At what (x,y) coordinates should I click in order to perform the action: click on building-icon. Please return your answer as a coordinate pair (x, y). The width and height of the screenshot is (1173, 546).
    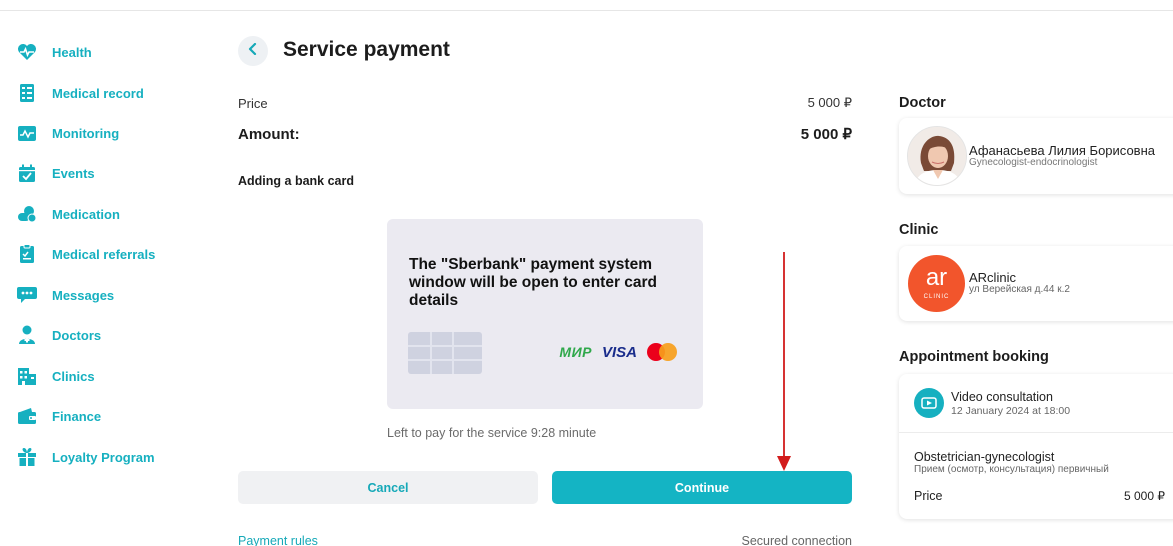
    Looking at the image, I should click on (27, 376).